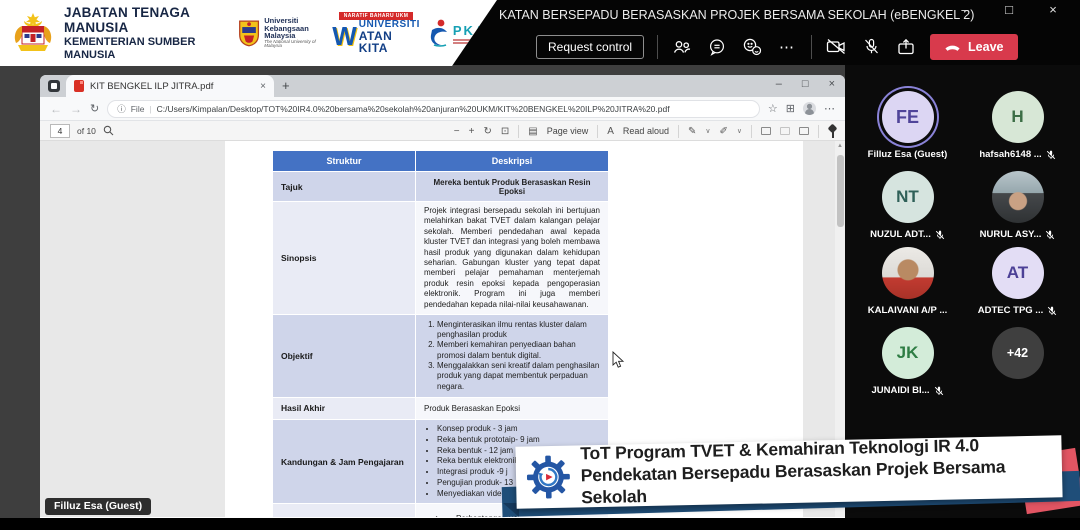 The image size is (1080, 530). What do you see at coordinates (532, 131) in the screenshot?
I see `page-view-icon: ▤` at bounding box center [532, 131].